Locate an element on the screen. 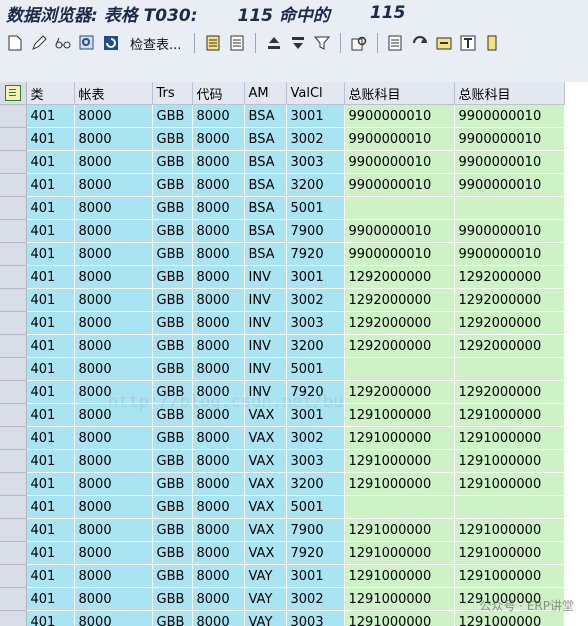 This screenshot has width=588, height=626. glasses-display-icon is located at coordinates (63, 43).